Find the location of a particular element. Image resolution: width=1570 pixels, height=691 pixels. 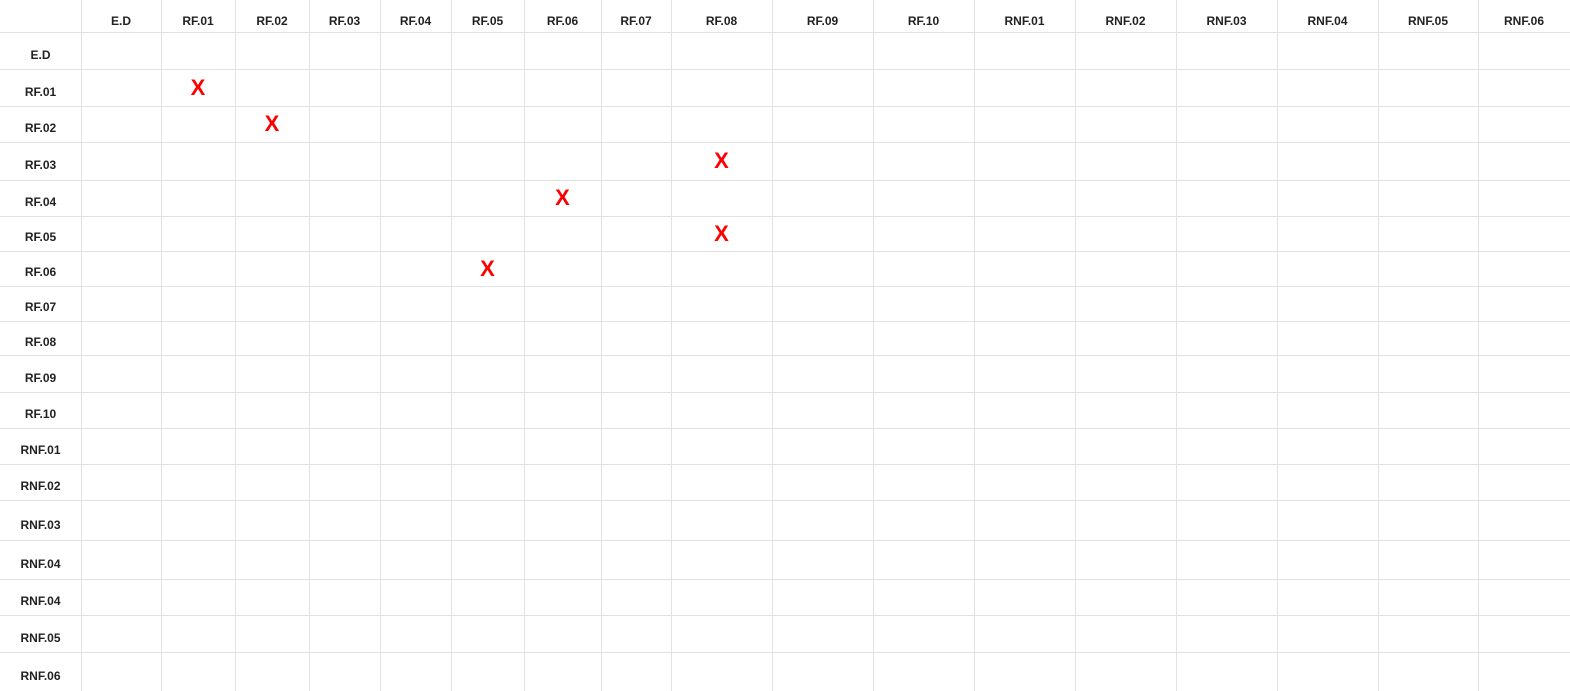

row-header: RNF.06 is located at coordinates (40, 671).